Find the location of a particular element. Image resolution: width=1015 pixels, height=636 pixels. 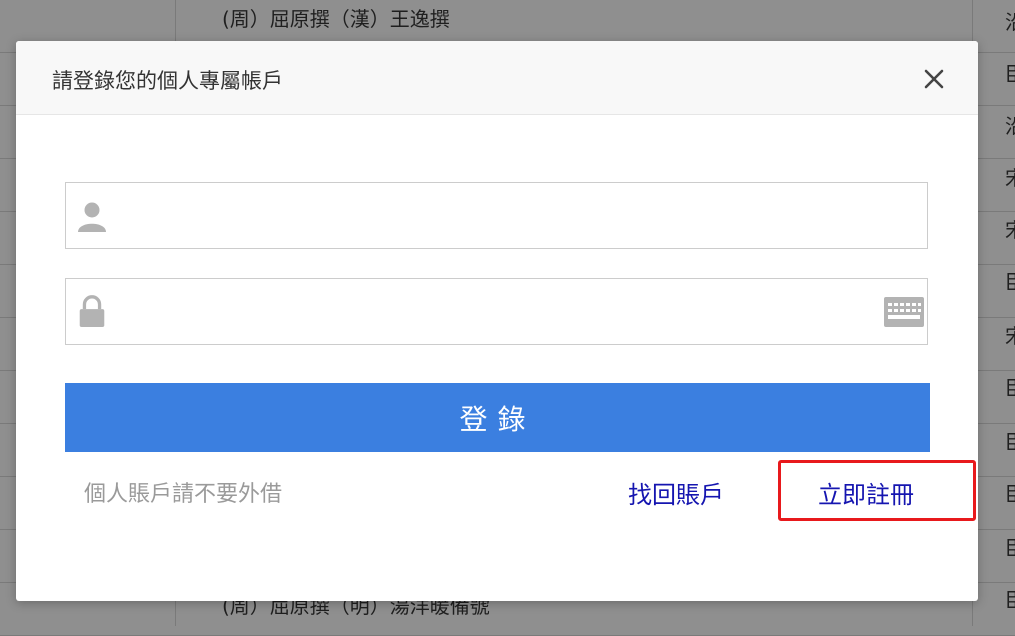

close-button is located at coordinates (934, 79).